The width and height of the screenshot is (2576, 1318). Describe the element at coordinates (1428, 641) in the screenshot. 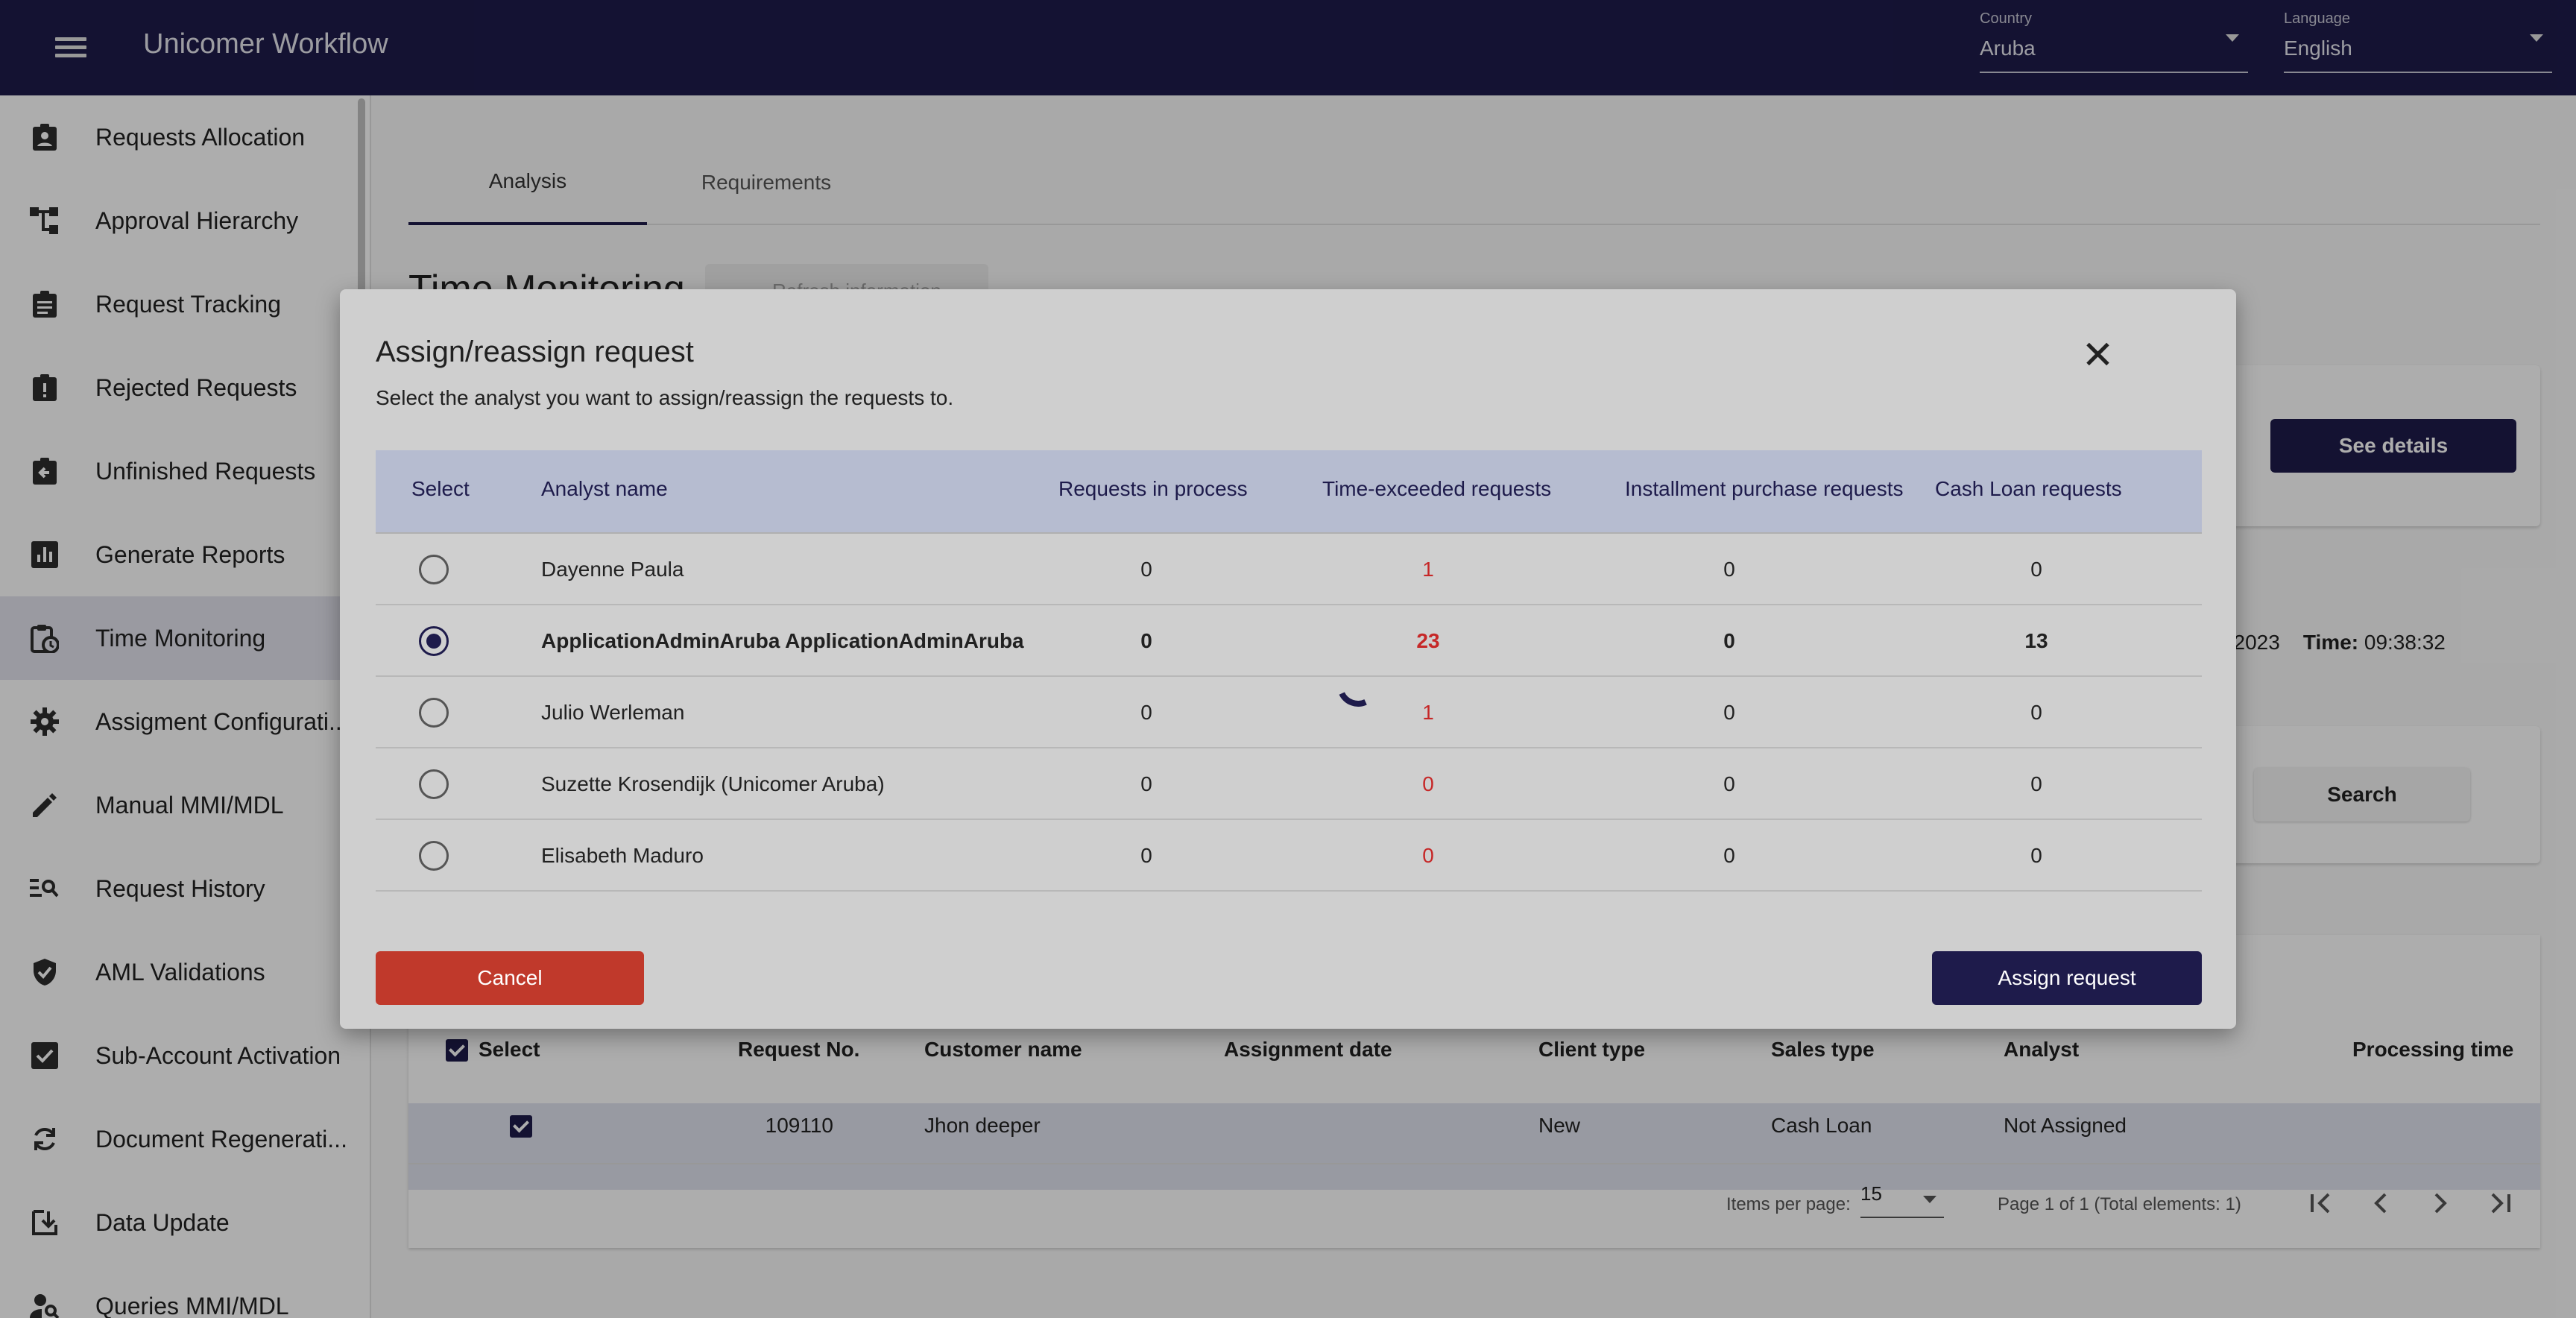

I see `time-exceeded: 23` at that location.